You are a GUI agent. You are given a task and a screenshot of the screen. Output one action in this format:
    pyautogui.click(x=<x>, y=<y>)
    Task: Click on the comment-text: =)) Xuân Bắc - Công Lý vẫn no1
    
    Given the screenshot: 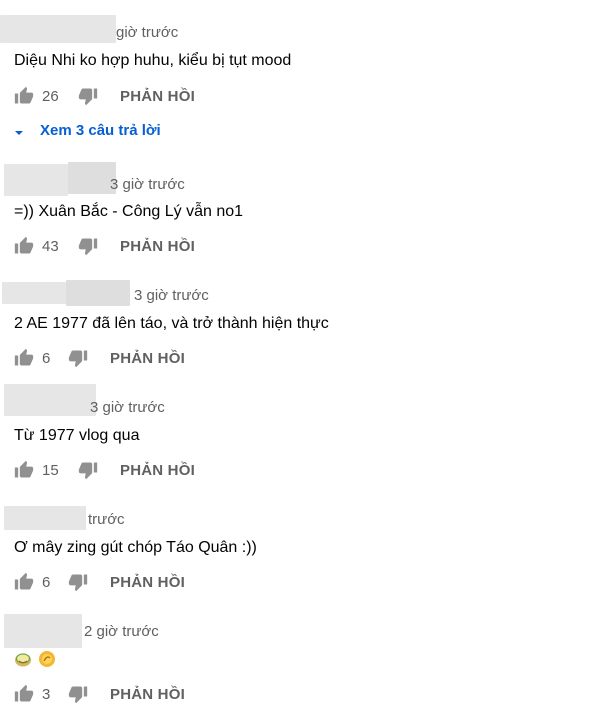 What is the action you would take?
    pyautogui.click(x=129, y=211)
    